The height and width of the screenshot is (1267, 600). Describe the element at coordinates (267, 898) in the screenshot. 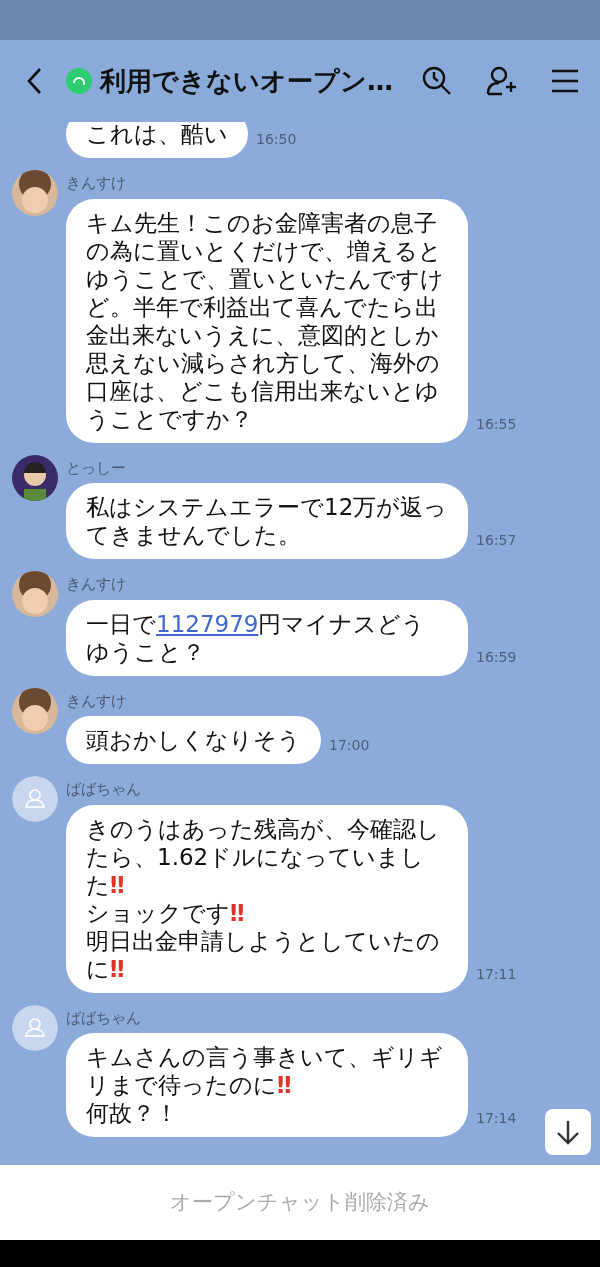

I see `message-bubble: きのうはあった残高が、今確認したら、1.62ドルになっていました‼ ショックです‼ 明日出金申請しようとしていたのに‼` at that location.